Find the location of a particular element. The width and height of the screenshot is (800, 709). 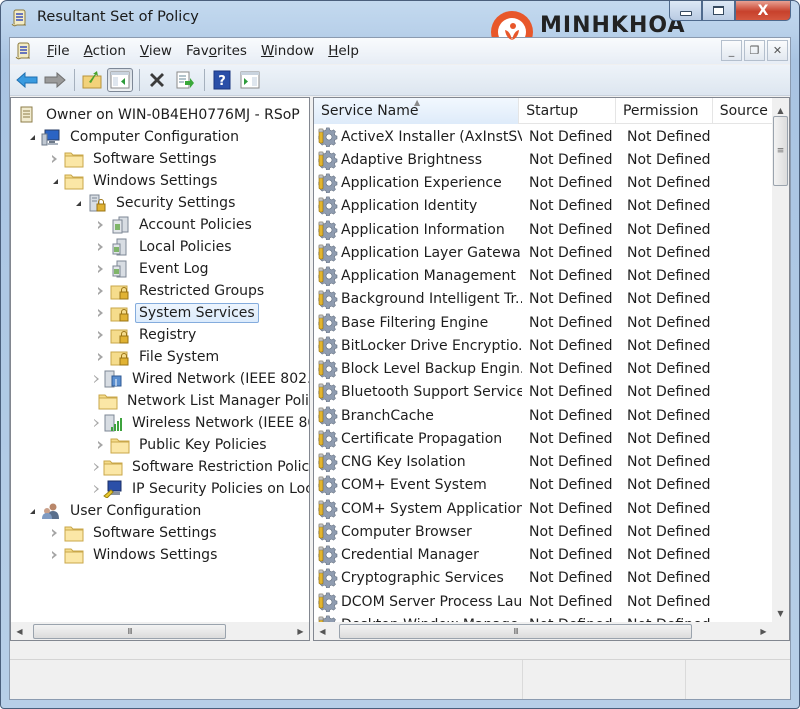

tree-node-user-configuration: User Configuration is located at coordinates (160, 511).